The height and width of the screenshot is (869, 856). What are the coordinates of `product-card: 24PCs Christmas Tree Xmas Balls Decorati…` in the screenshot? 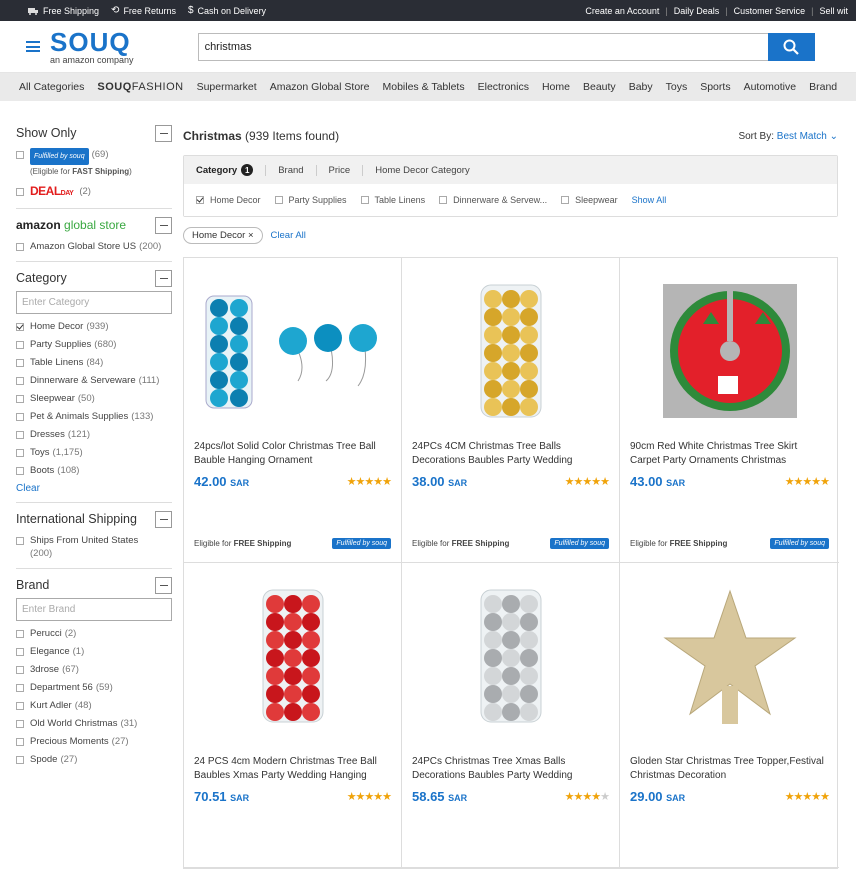 It's located at (511, 715).